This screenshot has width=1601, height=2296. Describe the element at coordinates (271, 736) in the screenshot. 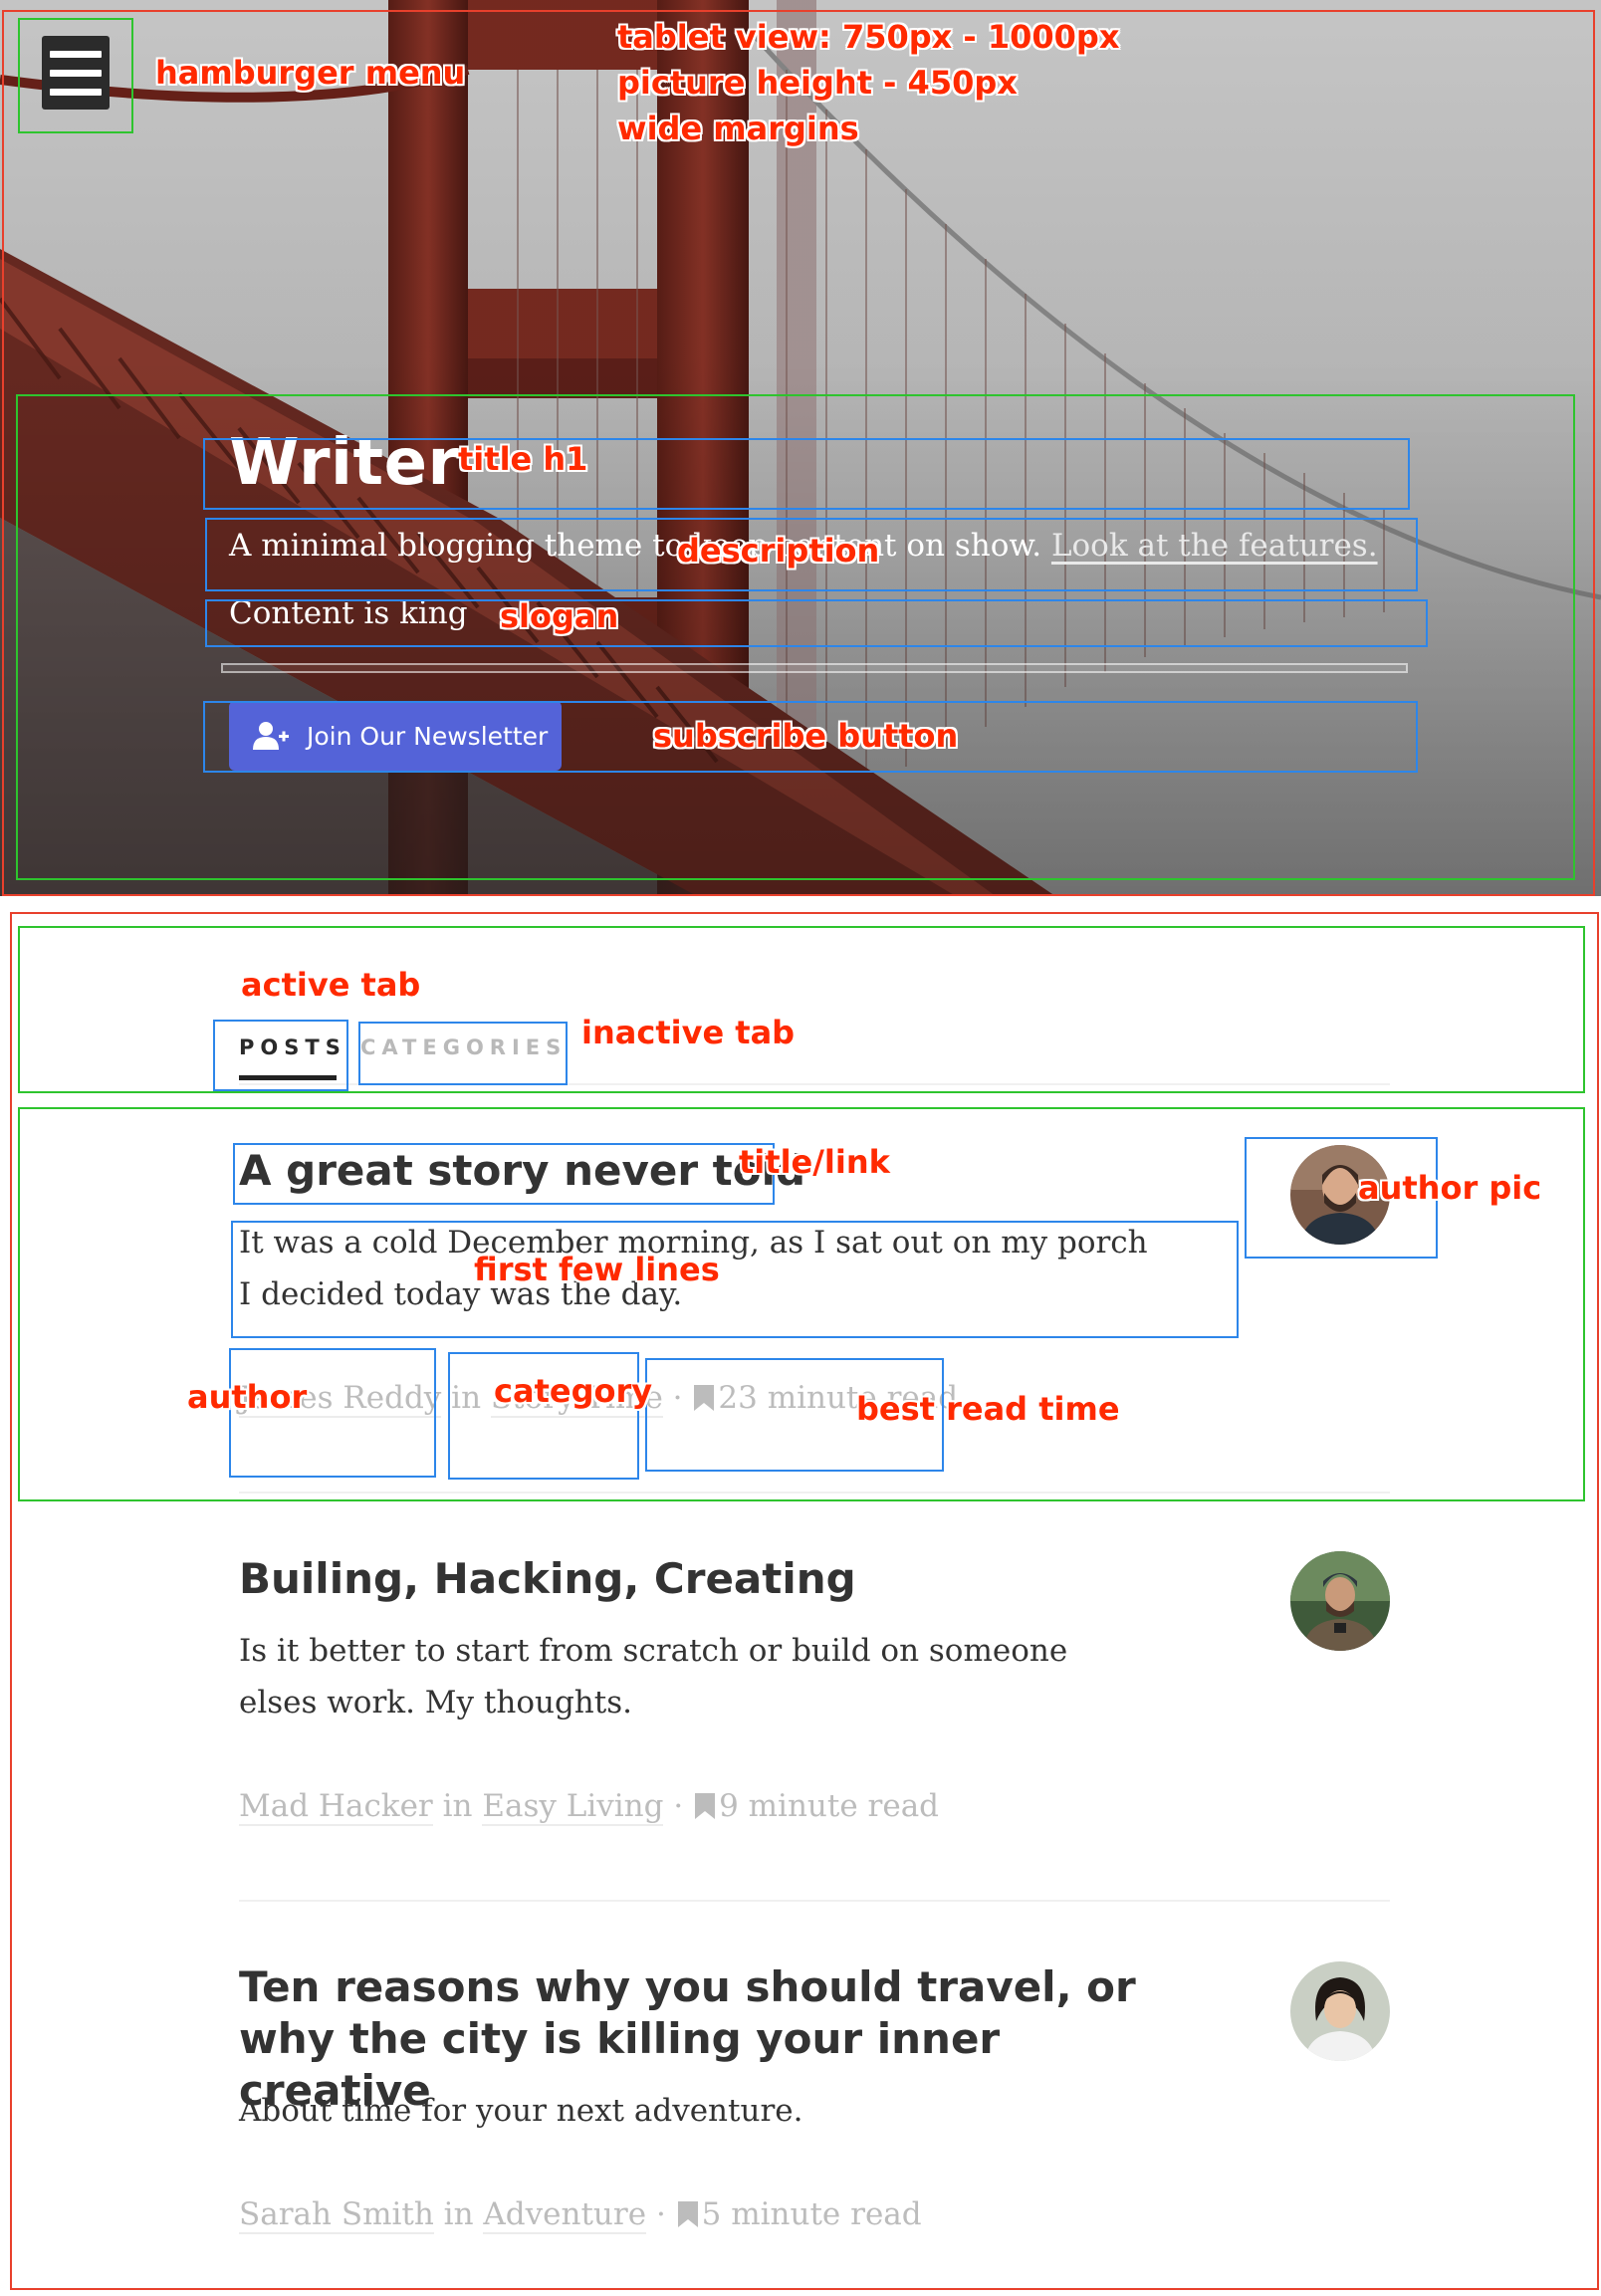

I see `user-plus-icon` at that location.